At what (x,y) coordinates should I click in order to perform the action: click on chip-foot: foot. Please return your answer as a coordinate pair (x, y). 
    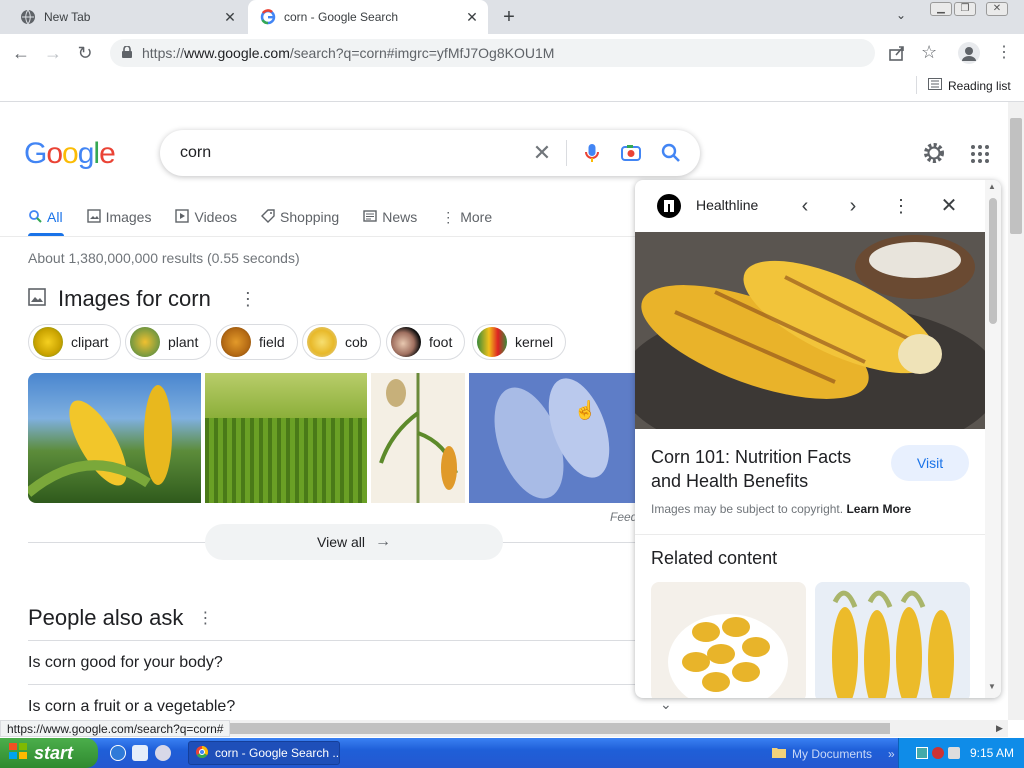
    Looking at the image, I should click on (426, 342).